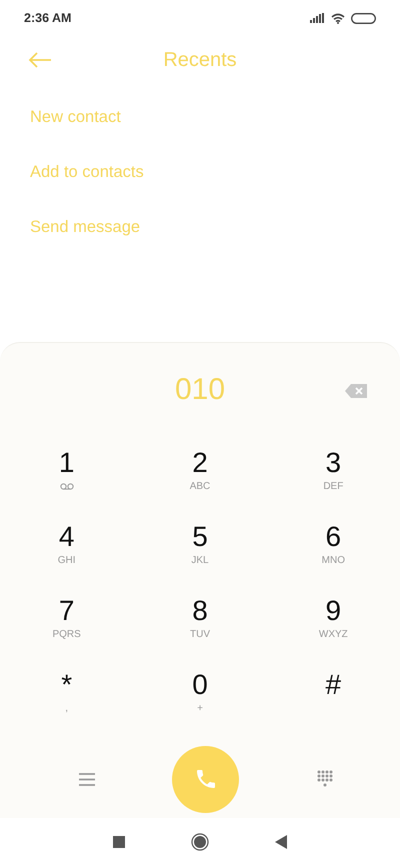 The width and height of the screenshot is (400, 866). Describe the element at coordinates (200, 389) in the screenshot. I see `dialed-number: 010` at that location.